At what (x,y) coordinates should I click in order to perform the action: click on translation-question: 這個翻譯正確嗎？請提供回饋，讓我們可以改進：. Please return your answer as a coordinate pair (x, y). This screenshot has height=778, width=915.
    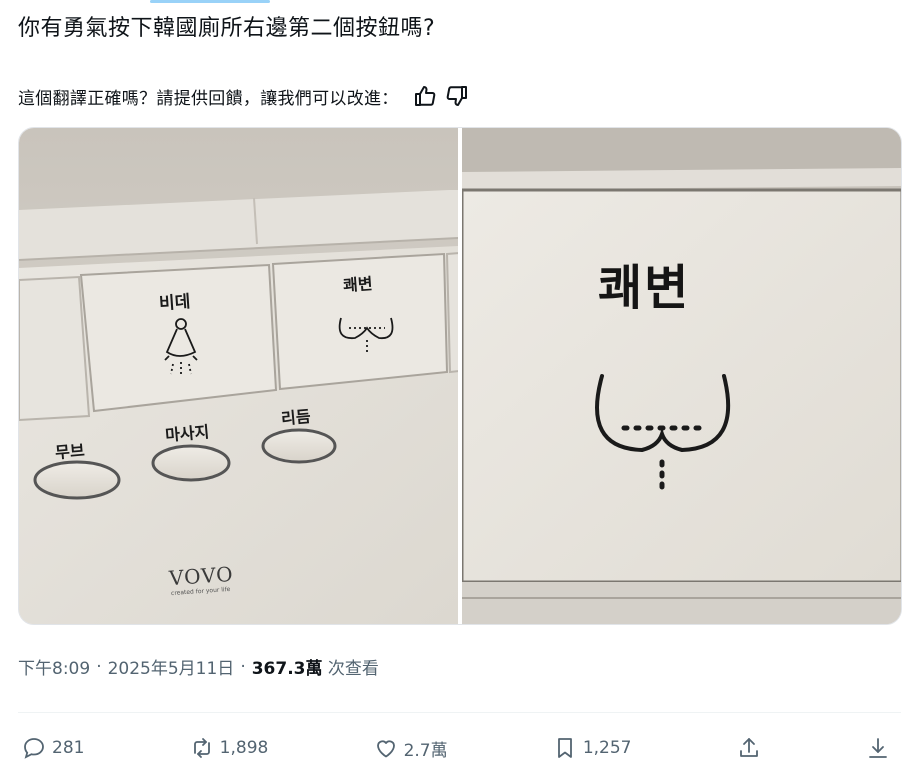
    Looking at the image, I should click on (208, 98).